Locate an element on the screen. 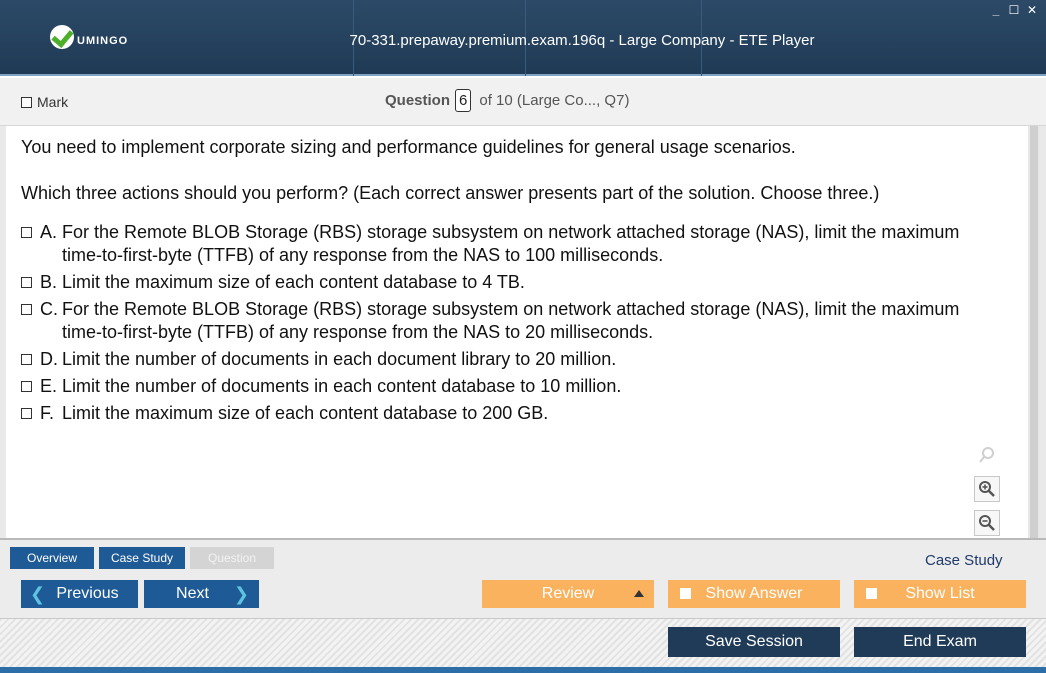 This screenshot has width=1046, height=673. end-exam-button: End Exam is located at coordinates (940, 642).